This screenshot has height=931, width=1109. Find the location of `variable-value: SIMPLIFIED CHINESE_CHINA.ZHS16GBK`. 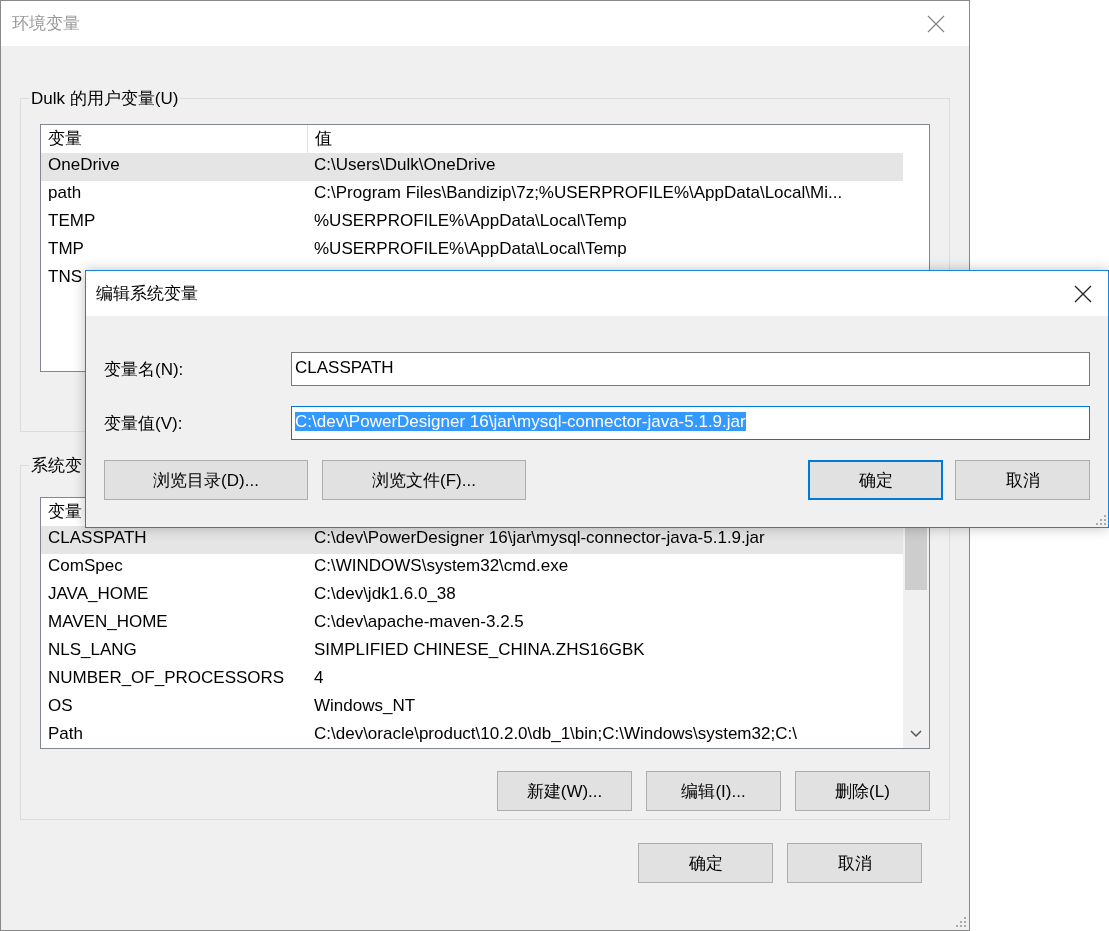

variable-value: SIMPLIFIED CHINESE_CHINA.ZHS16GBK is located at coordinates (479, 650).